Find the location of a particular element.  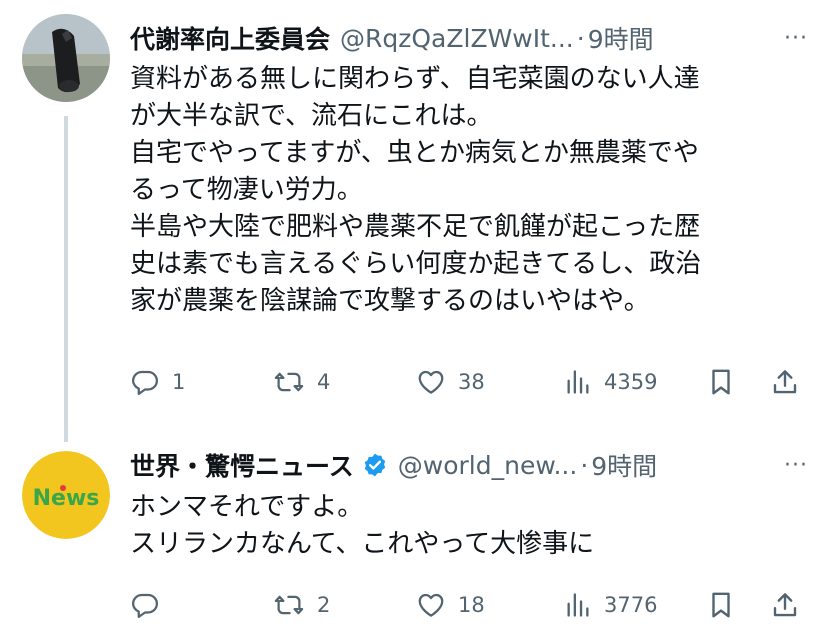

tweet-actions: 2 18 3776 is located at coordinates (470, 605).